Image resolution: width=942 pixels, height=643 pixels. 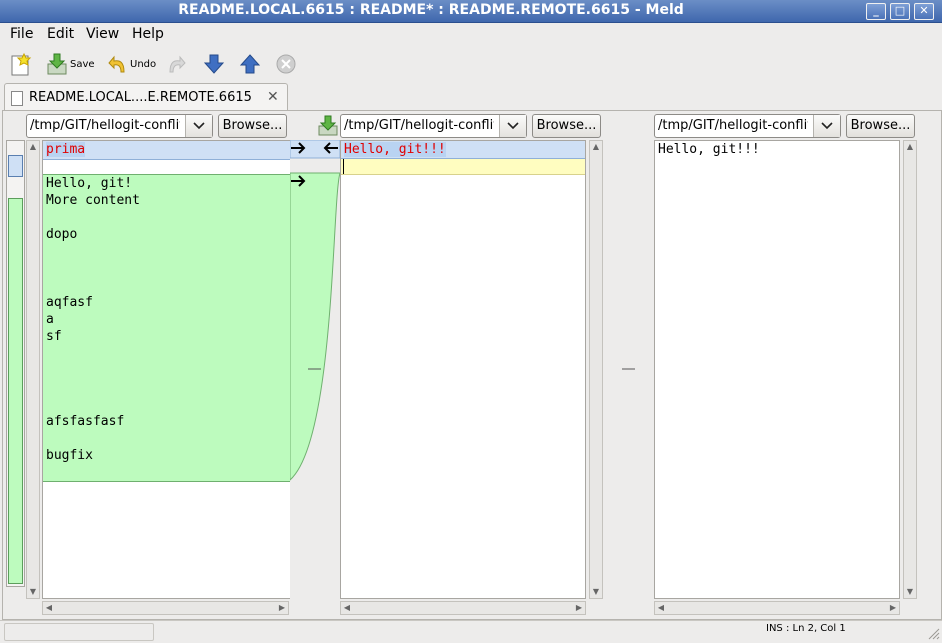 I want to click on next-change-button, so click(x=214, y=64).